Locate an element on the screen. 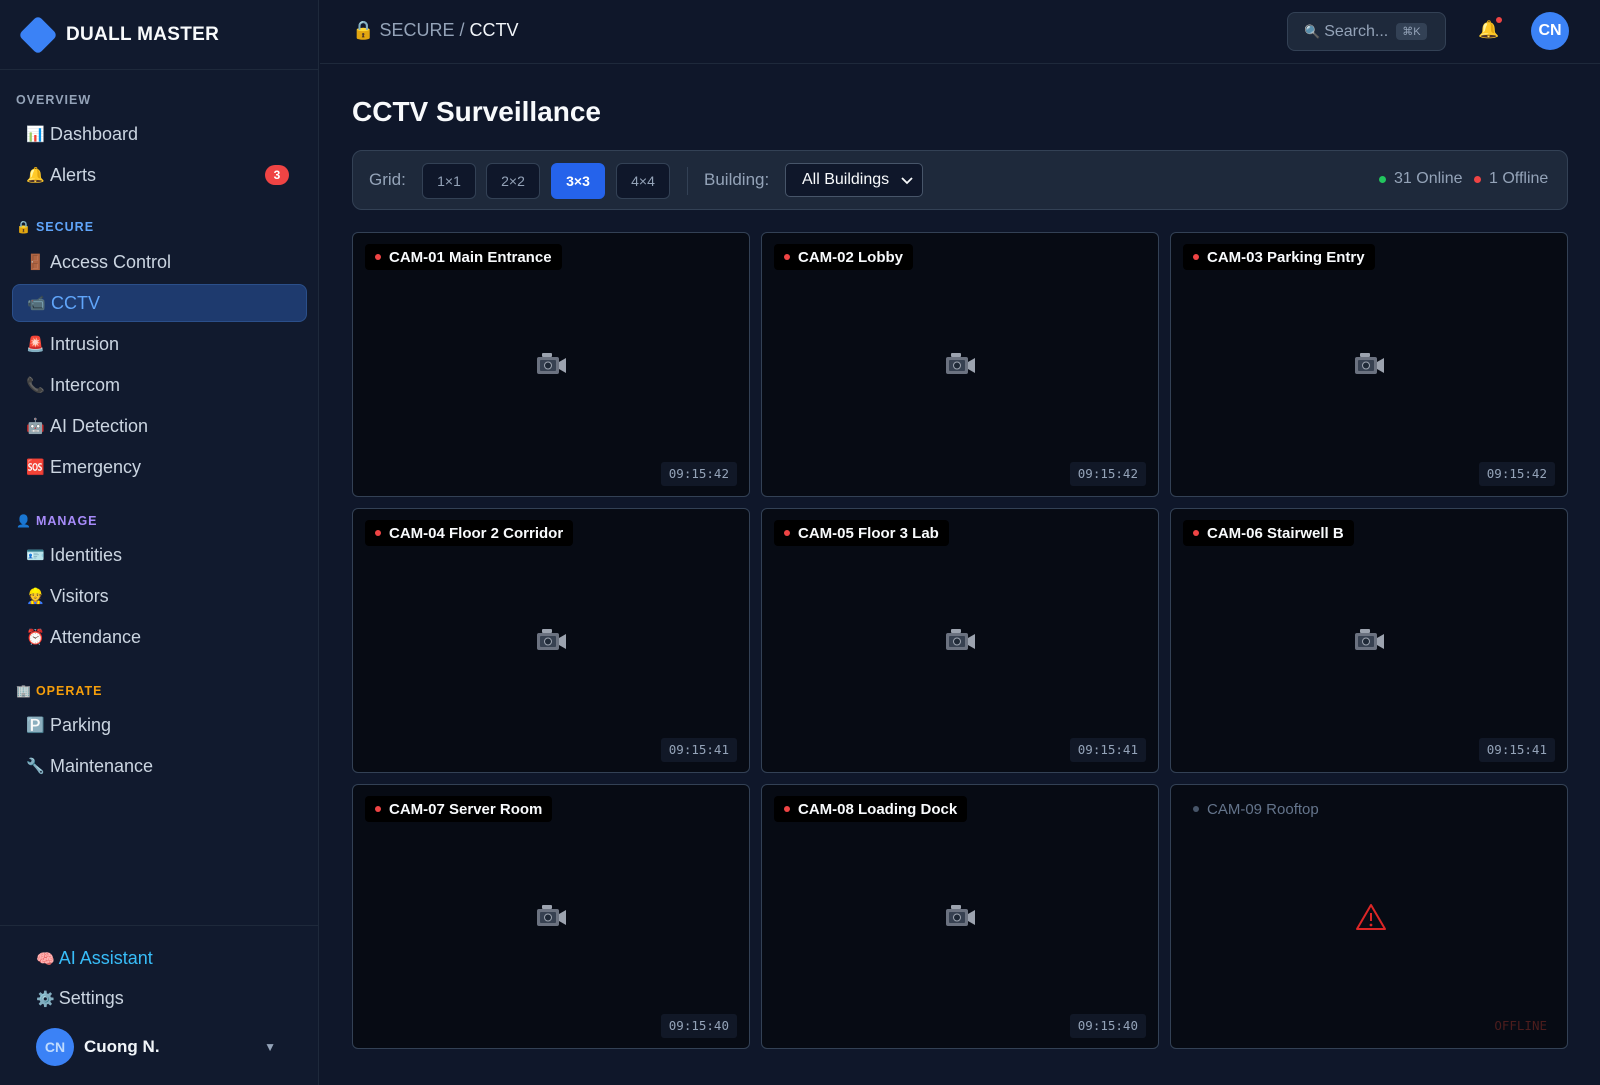  camera-tile: CAM-07 Server Room 09:15:40 is located at coordinates (551, 916).